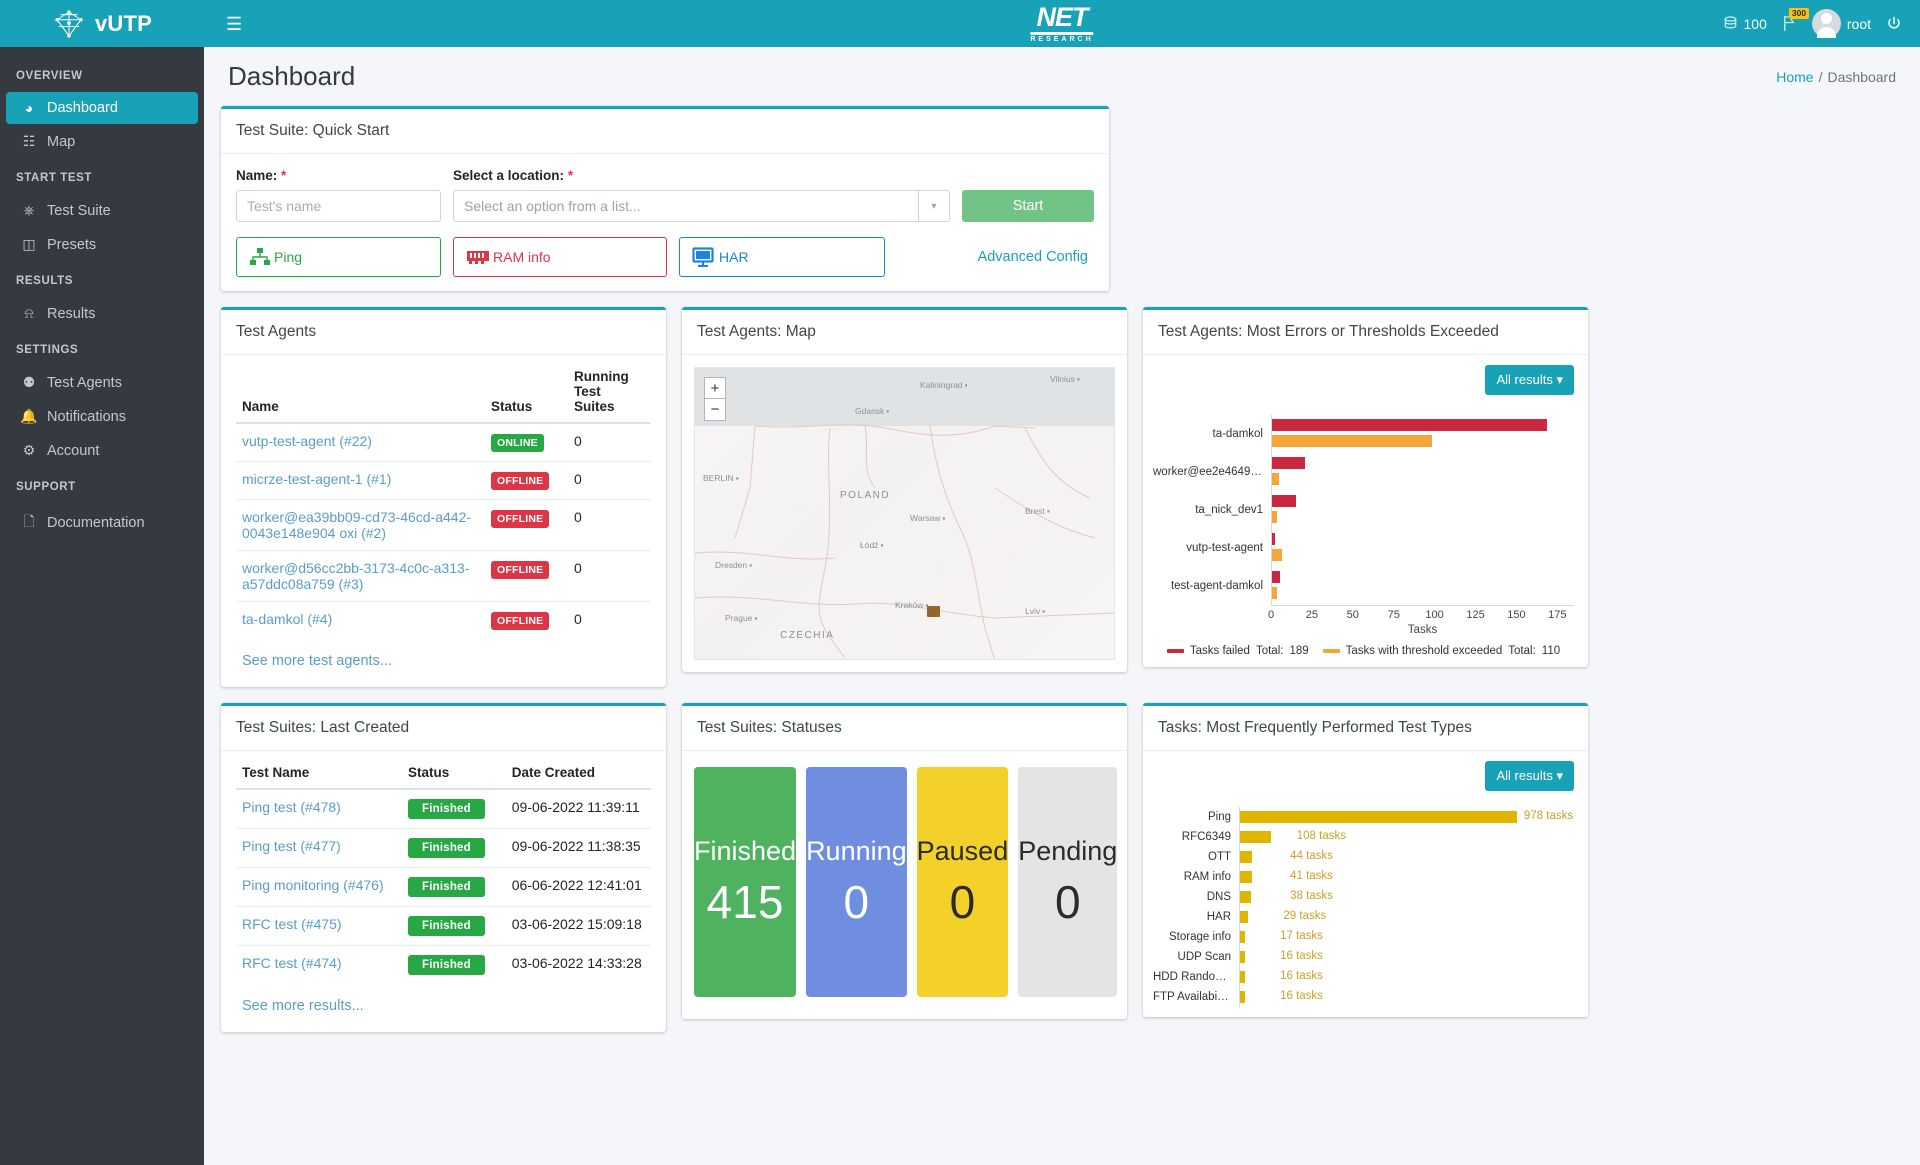  What do you see at coordinates (338, 257) in the screenshot?
I see `shortcut-ping: Ping` at bounding box center [338, 257].